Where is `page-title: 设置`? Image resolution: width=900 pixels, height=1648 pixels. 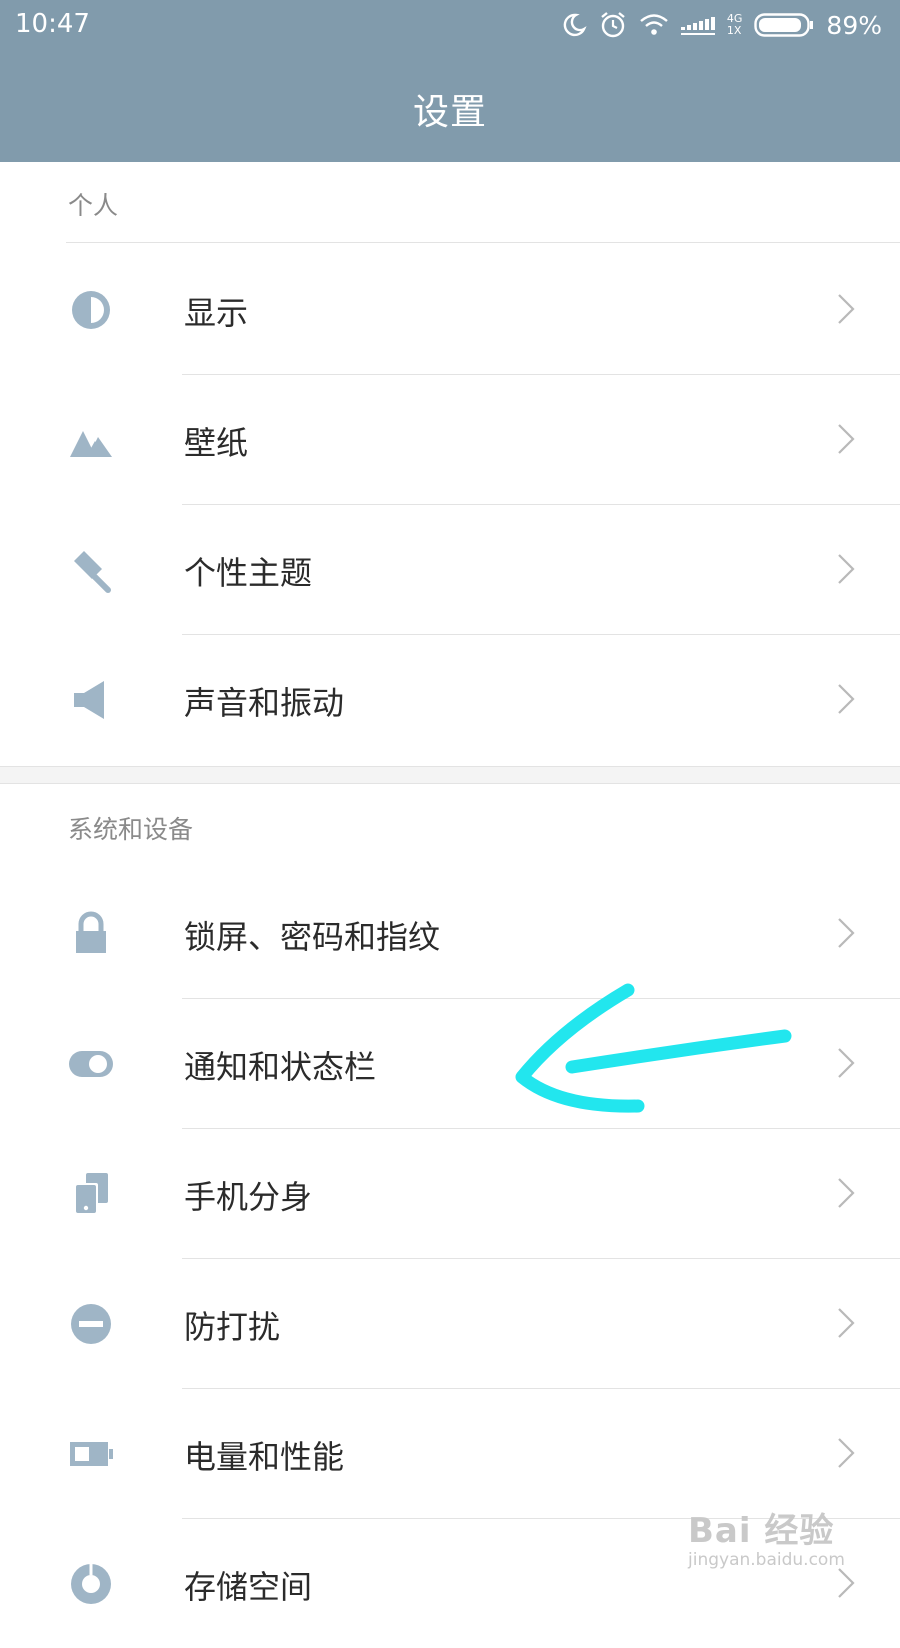
page-title: 设置 is located at coordinates (449, 112).